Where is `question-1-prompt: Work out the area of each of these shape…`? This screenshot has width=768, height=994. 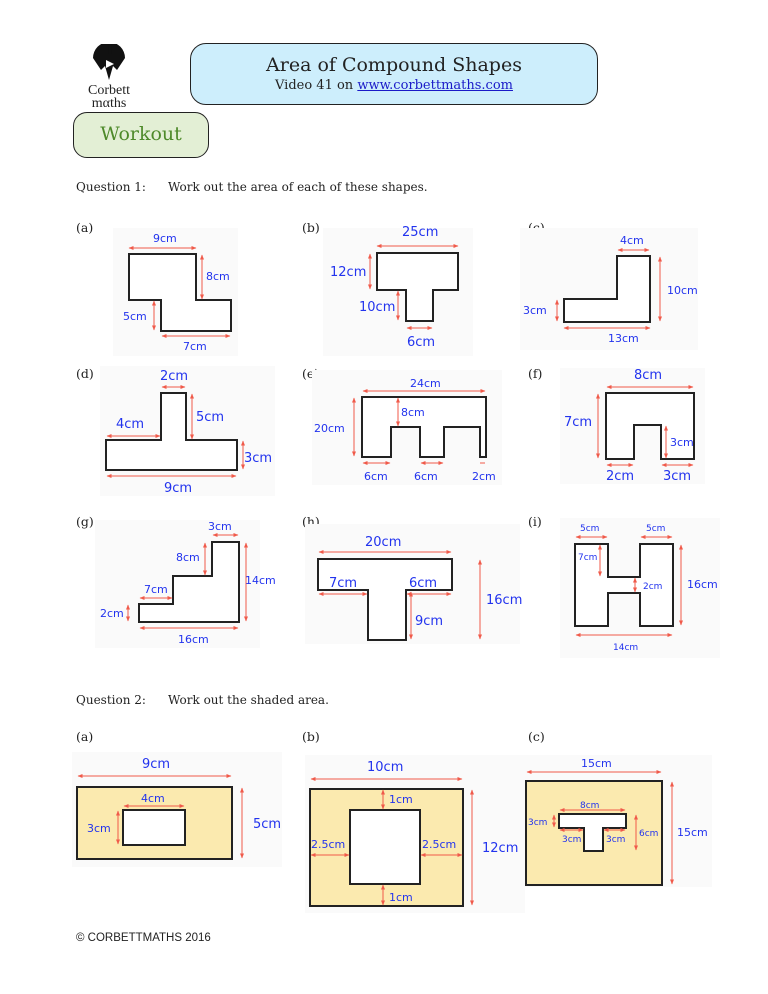 question-1-prompt: Work out the area of each of these shape… is located at coordinates (298, 187).